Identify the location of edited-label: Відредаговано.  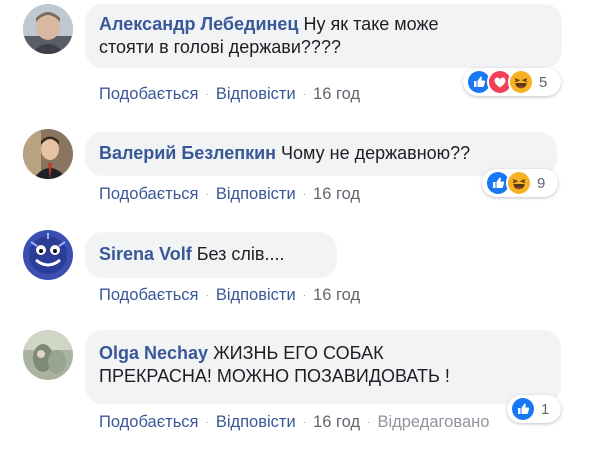
(433, 422).